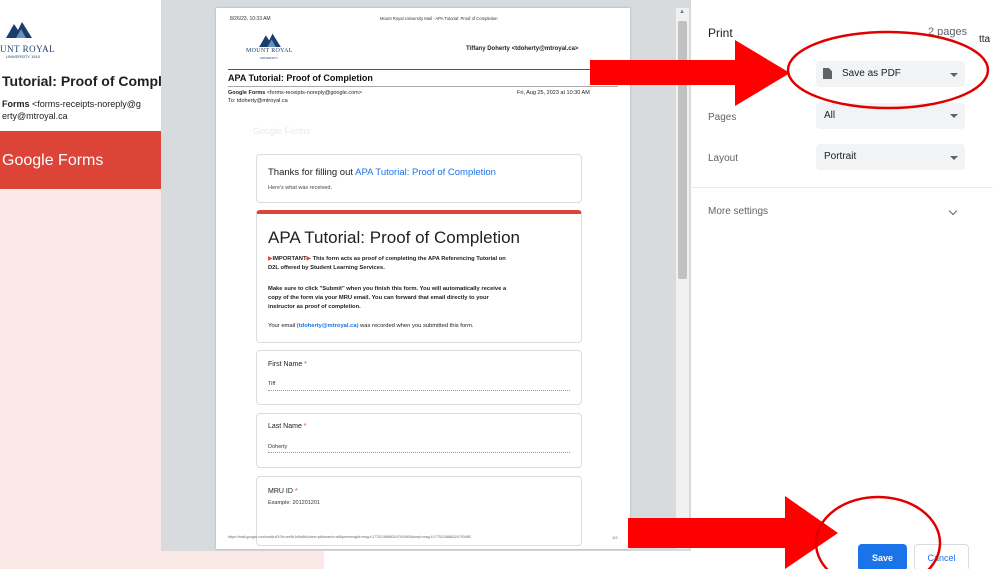  What do you see at coordinates (985, 39) in the screenshot?
I see `cut-off-text: tta` at bounding box center [985, 39].